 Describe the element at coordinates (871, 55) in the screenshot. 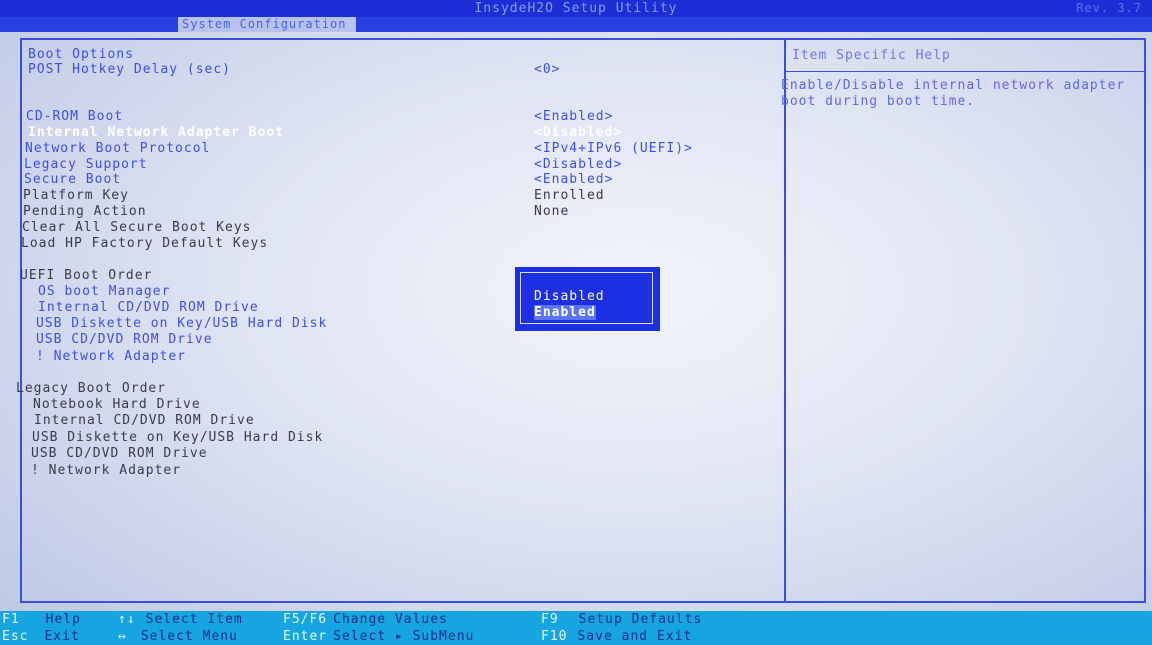

I see `help-panel-title: Item Specific Help` at that location.